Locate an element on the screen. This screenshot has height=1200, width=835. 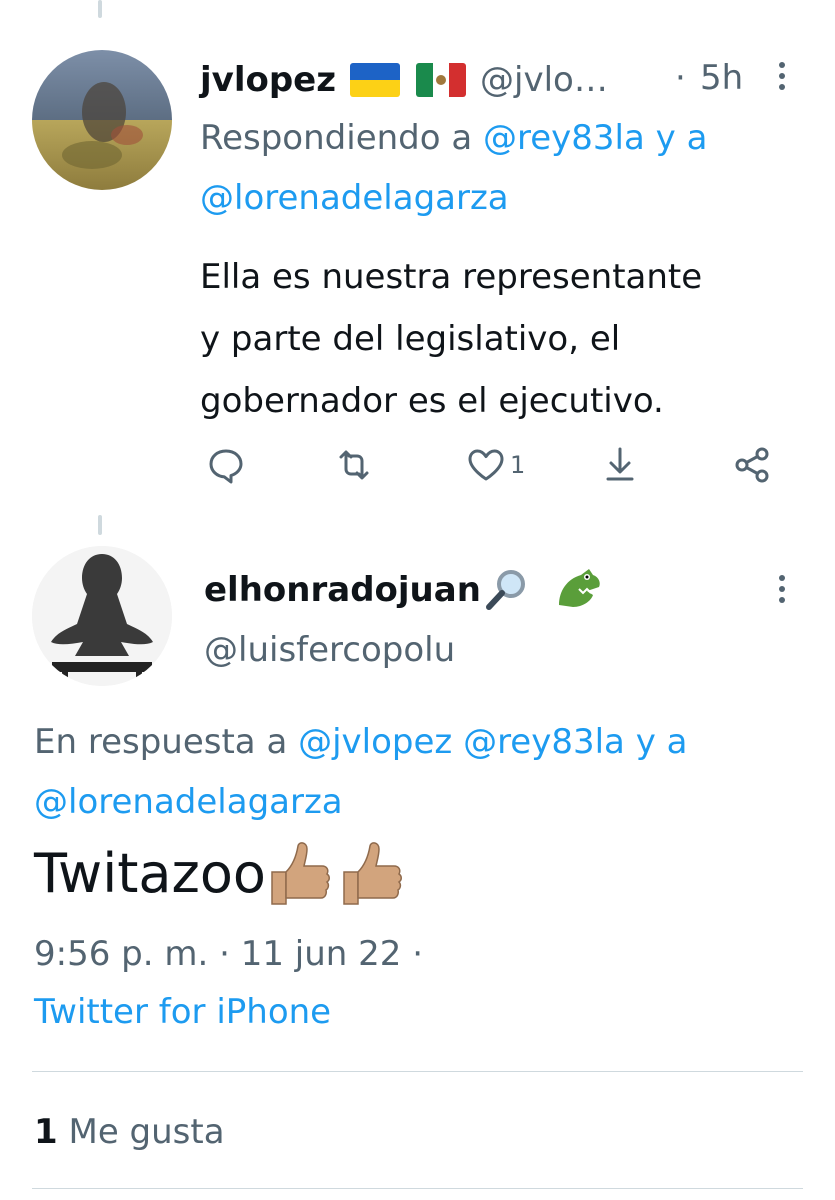
tweet-date: 11 jun 22 is located at coordinates (321, 954).